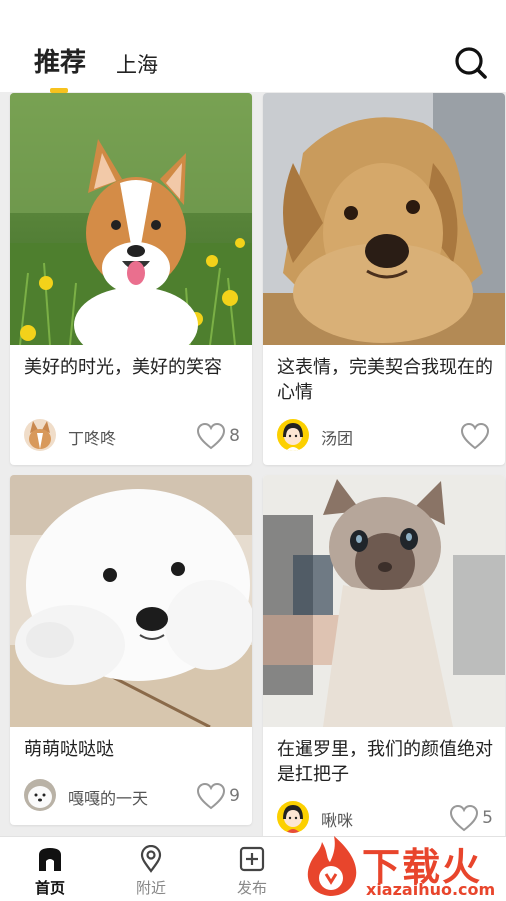 Image resolution: width=506 pixels, height=901 pixels. I want to click on tab-recommended: 推荐, so click(60, 63).